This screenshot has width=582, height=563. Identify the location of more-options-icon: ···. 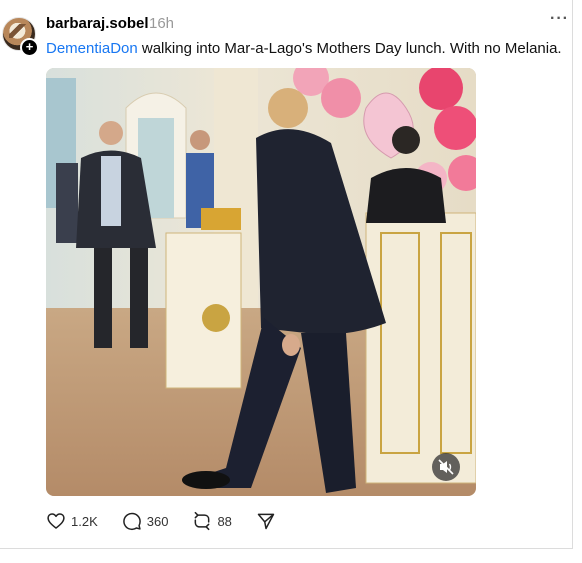
(559, 19).